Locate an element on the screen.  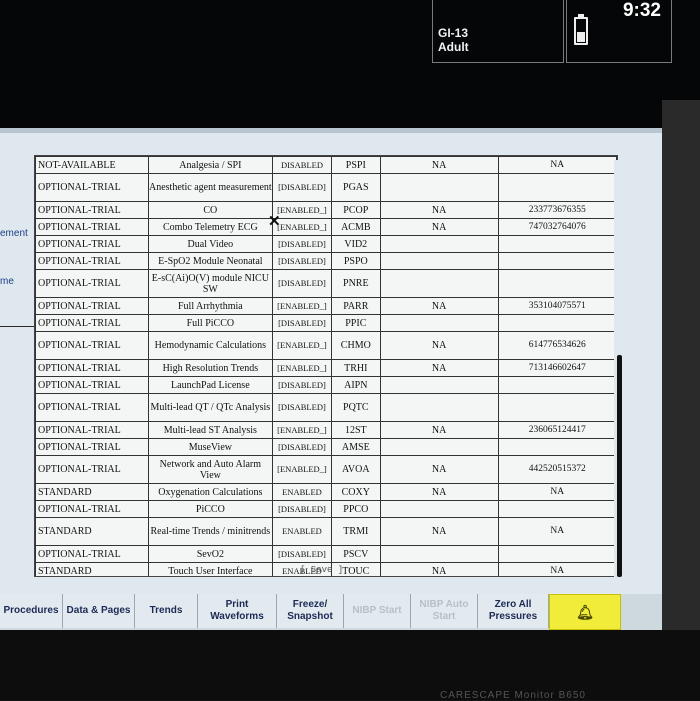
toolbar-button: Print Waveforms is located at coordinates (237, 611).